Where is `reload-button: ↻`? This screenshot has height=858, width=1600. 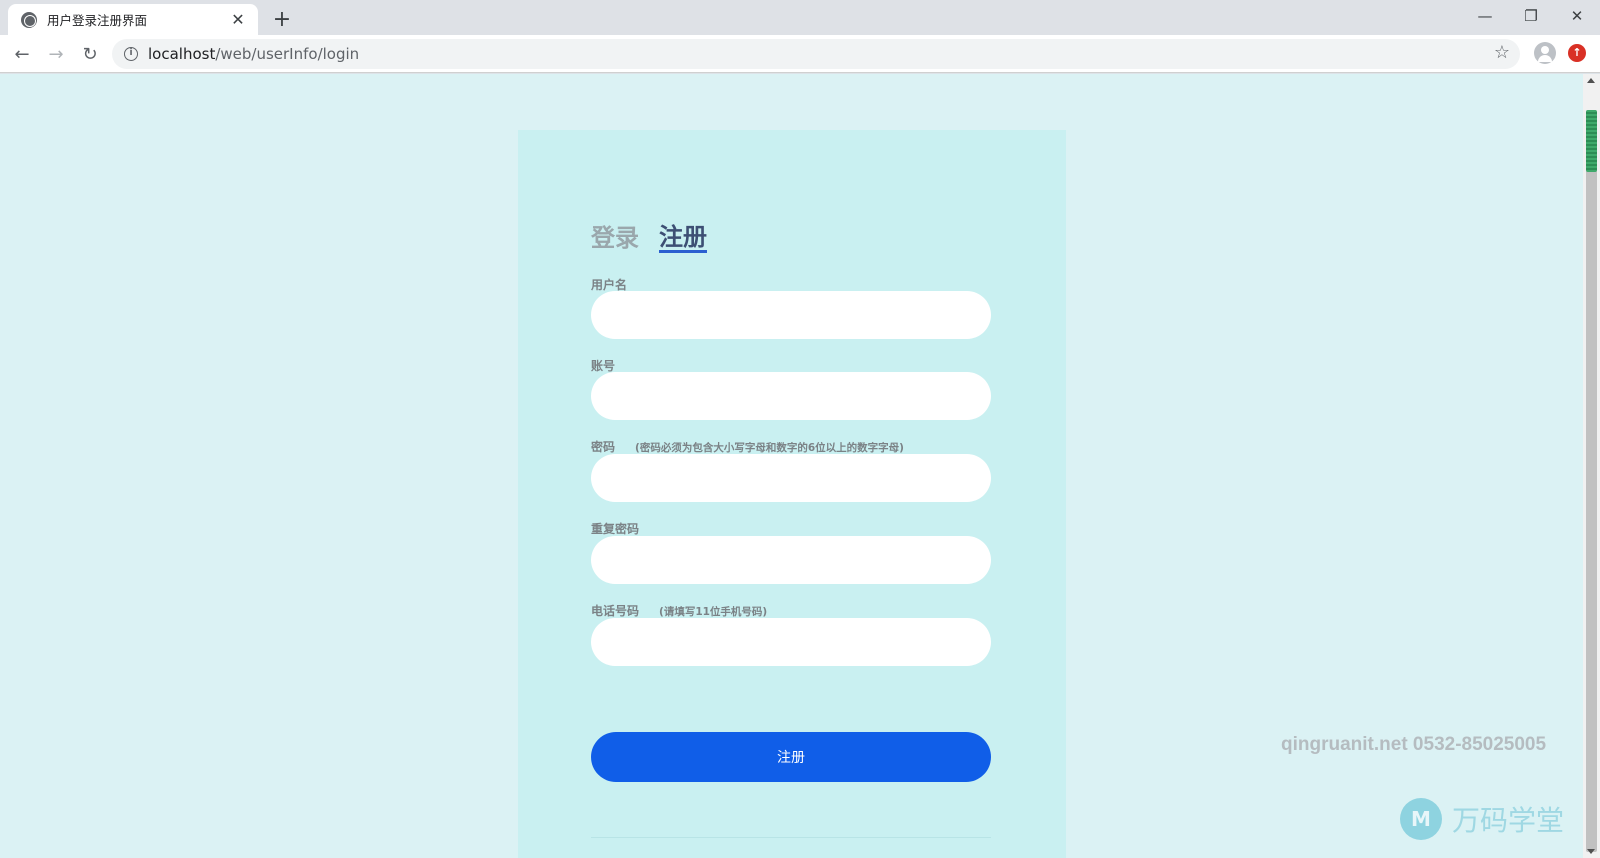
reload-button: ↻ is located at coordinates (90, 54).